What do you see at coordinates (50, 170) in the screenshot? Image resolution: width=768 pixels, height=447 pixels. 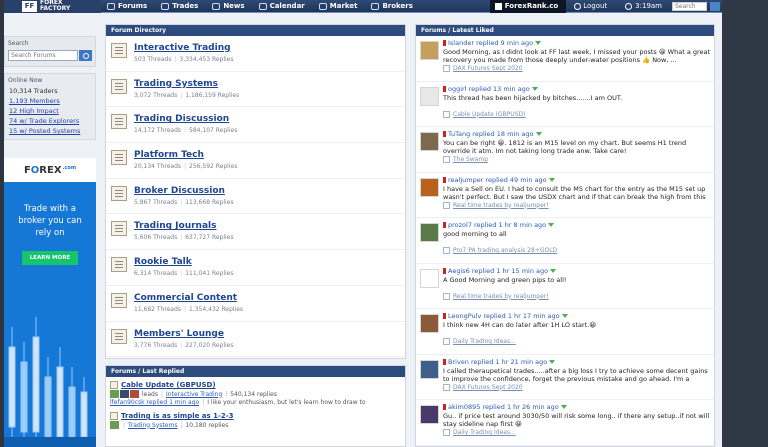 I see `ad-logo: F O REX .com` at bounding box center [50, 170].